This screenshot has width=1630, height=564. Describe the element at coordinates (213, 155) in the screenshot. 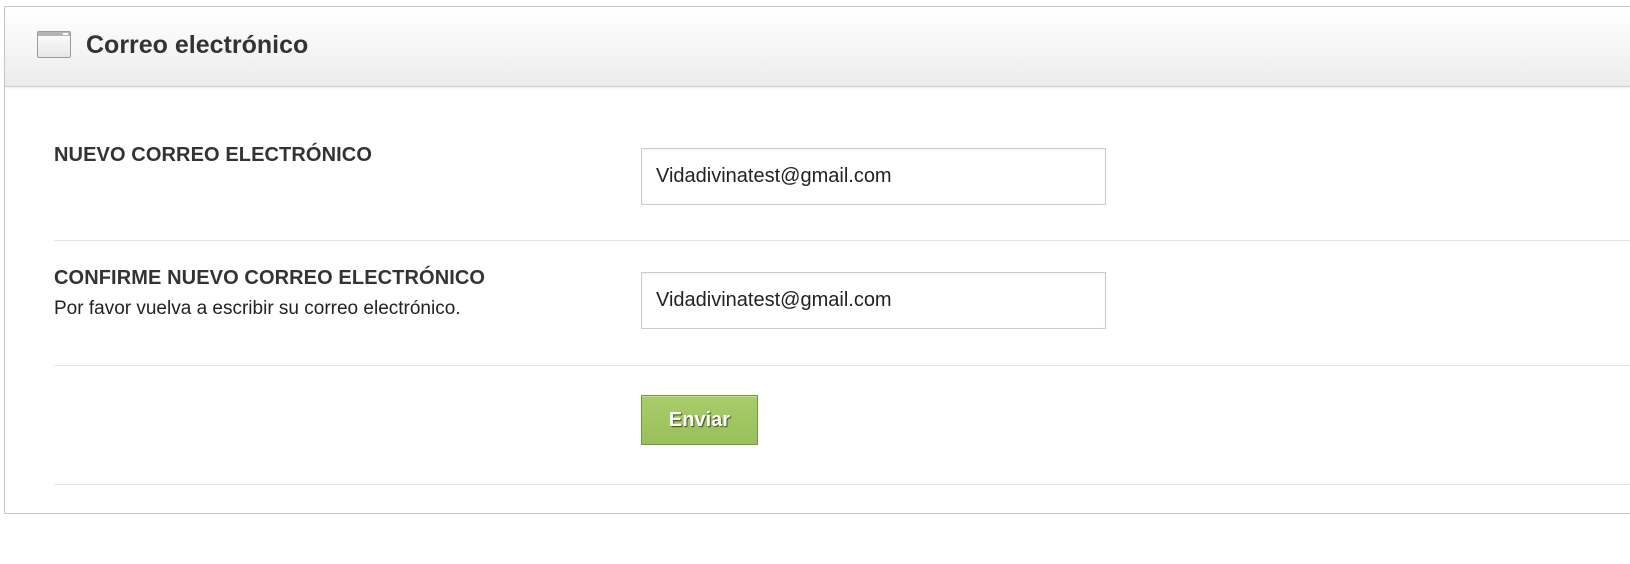

I see `new-email-label: NUEVO CORREO ELECTRÓNICO` at that location.